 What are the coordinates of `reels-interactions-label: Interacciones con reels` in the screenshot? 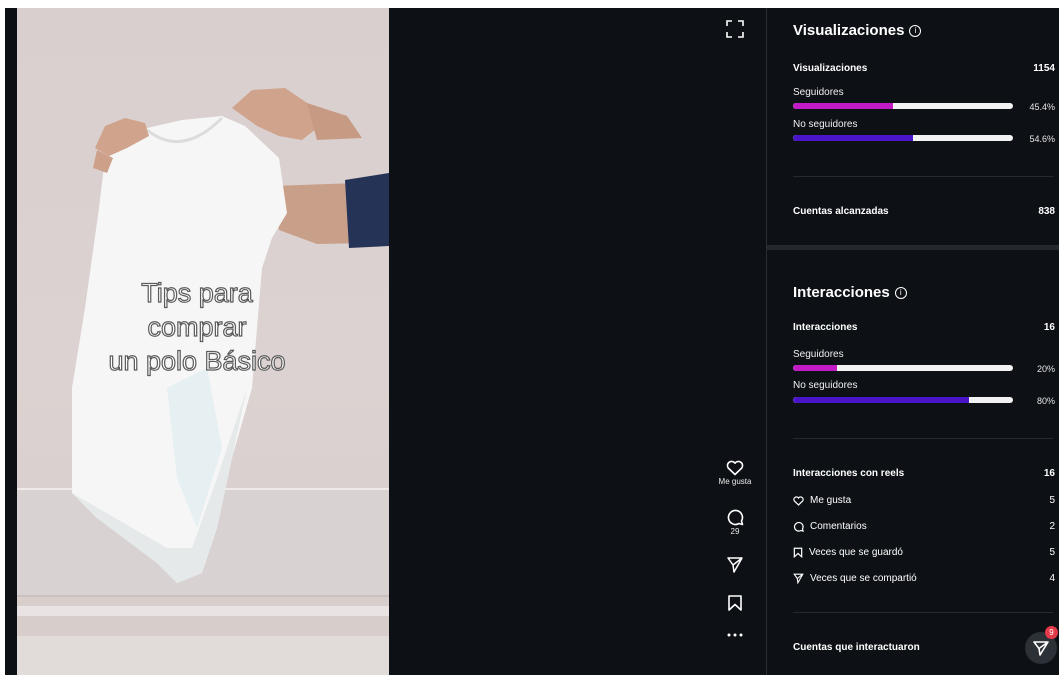 It's located at (849, 473).